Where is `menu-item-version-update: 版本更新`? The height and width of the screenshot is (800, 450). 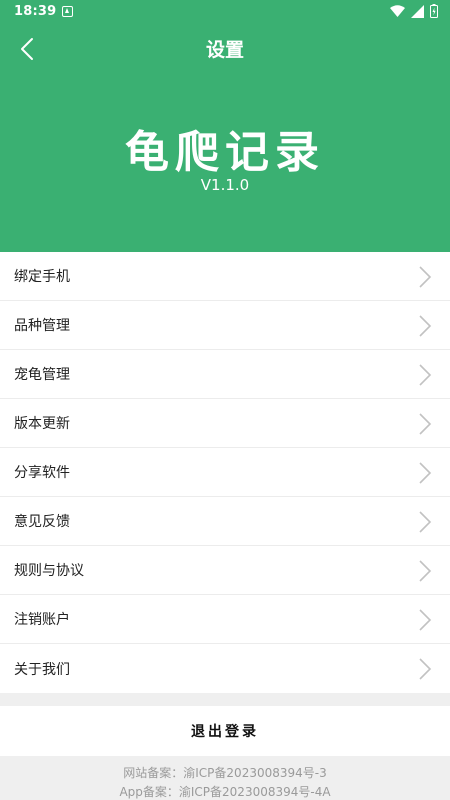 menu-item-version-update: 版本更新 is located at coordinates (225, 423).